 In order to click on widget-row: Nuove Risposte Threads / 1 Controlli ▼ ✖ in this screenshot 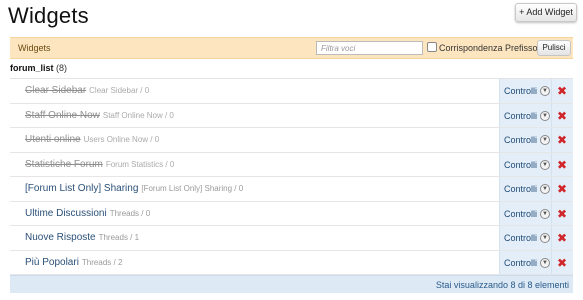, I will do `click(291, 238)`.